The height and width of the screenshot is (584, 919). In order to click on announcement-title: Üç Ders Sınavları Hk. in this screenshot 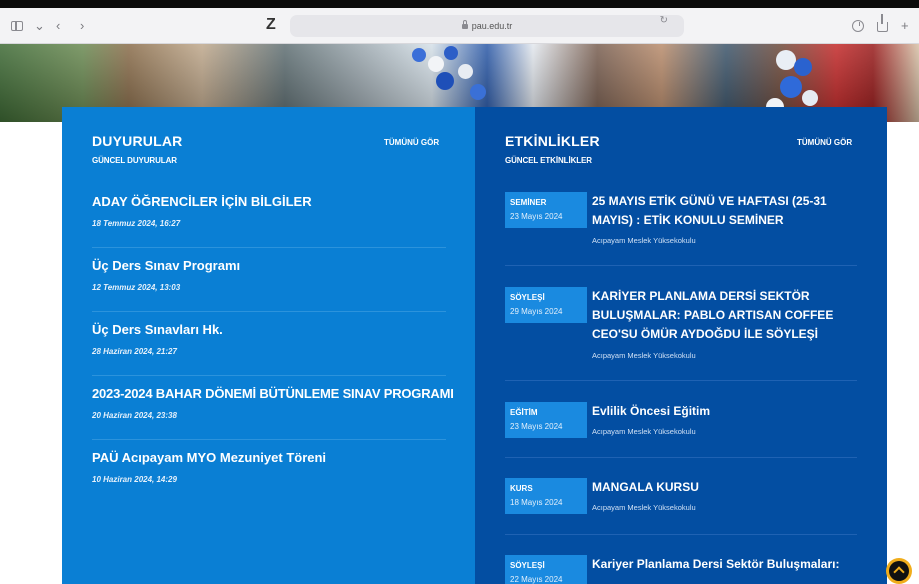, I will do `click(269, 329)`.